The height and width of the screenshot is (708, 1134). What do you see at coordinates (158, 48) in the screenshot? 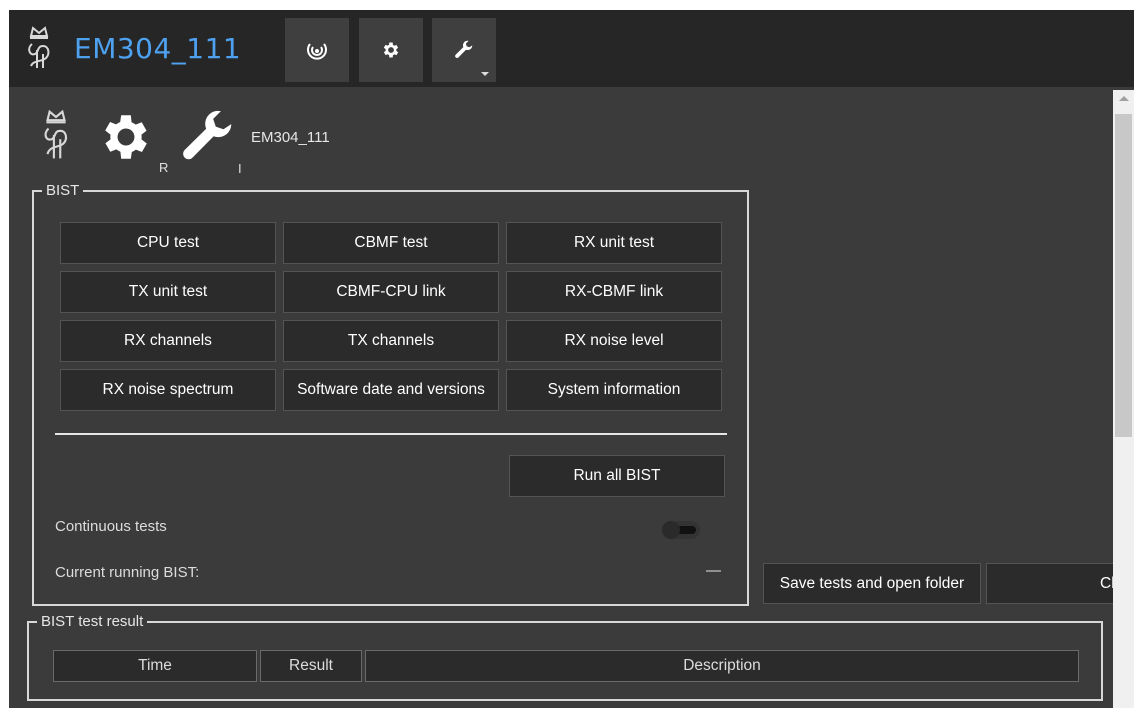
I see `app-title: EM304_111` at bounding box center [158, 48].